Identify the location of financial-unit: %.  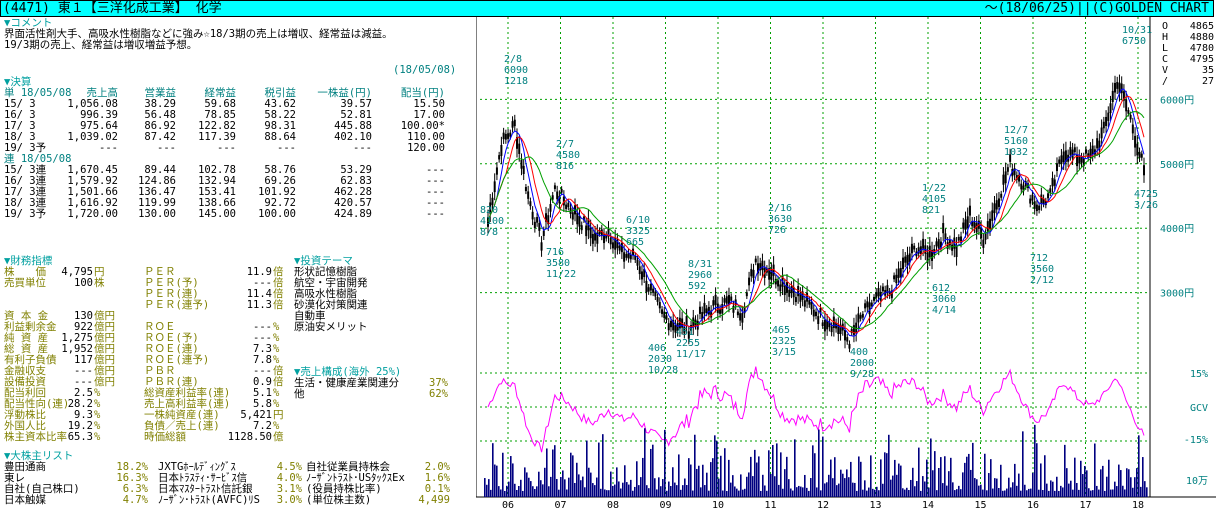
(97, 437).